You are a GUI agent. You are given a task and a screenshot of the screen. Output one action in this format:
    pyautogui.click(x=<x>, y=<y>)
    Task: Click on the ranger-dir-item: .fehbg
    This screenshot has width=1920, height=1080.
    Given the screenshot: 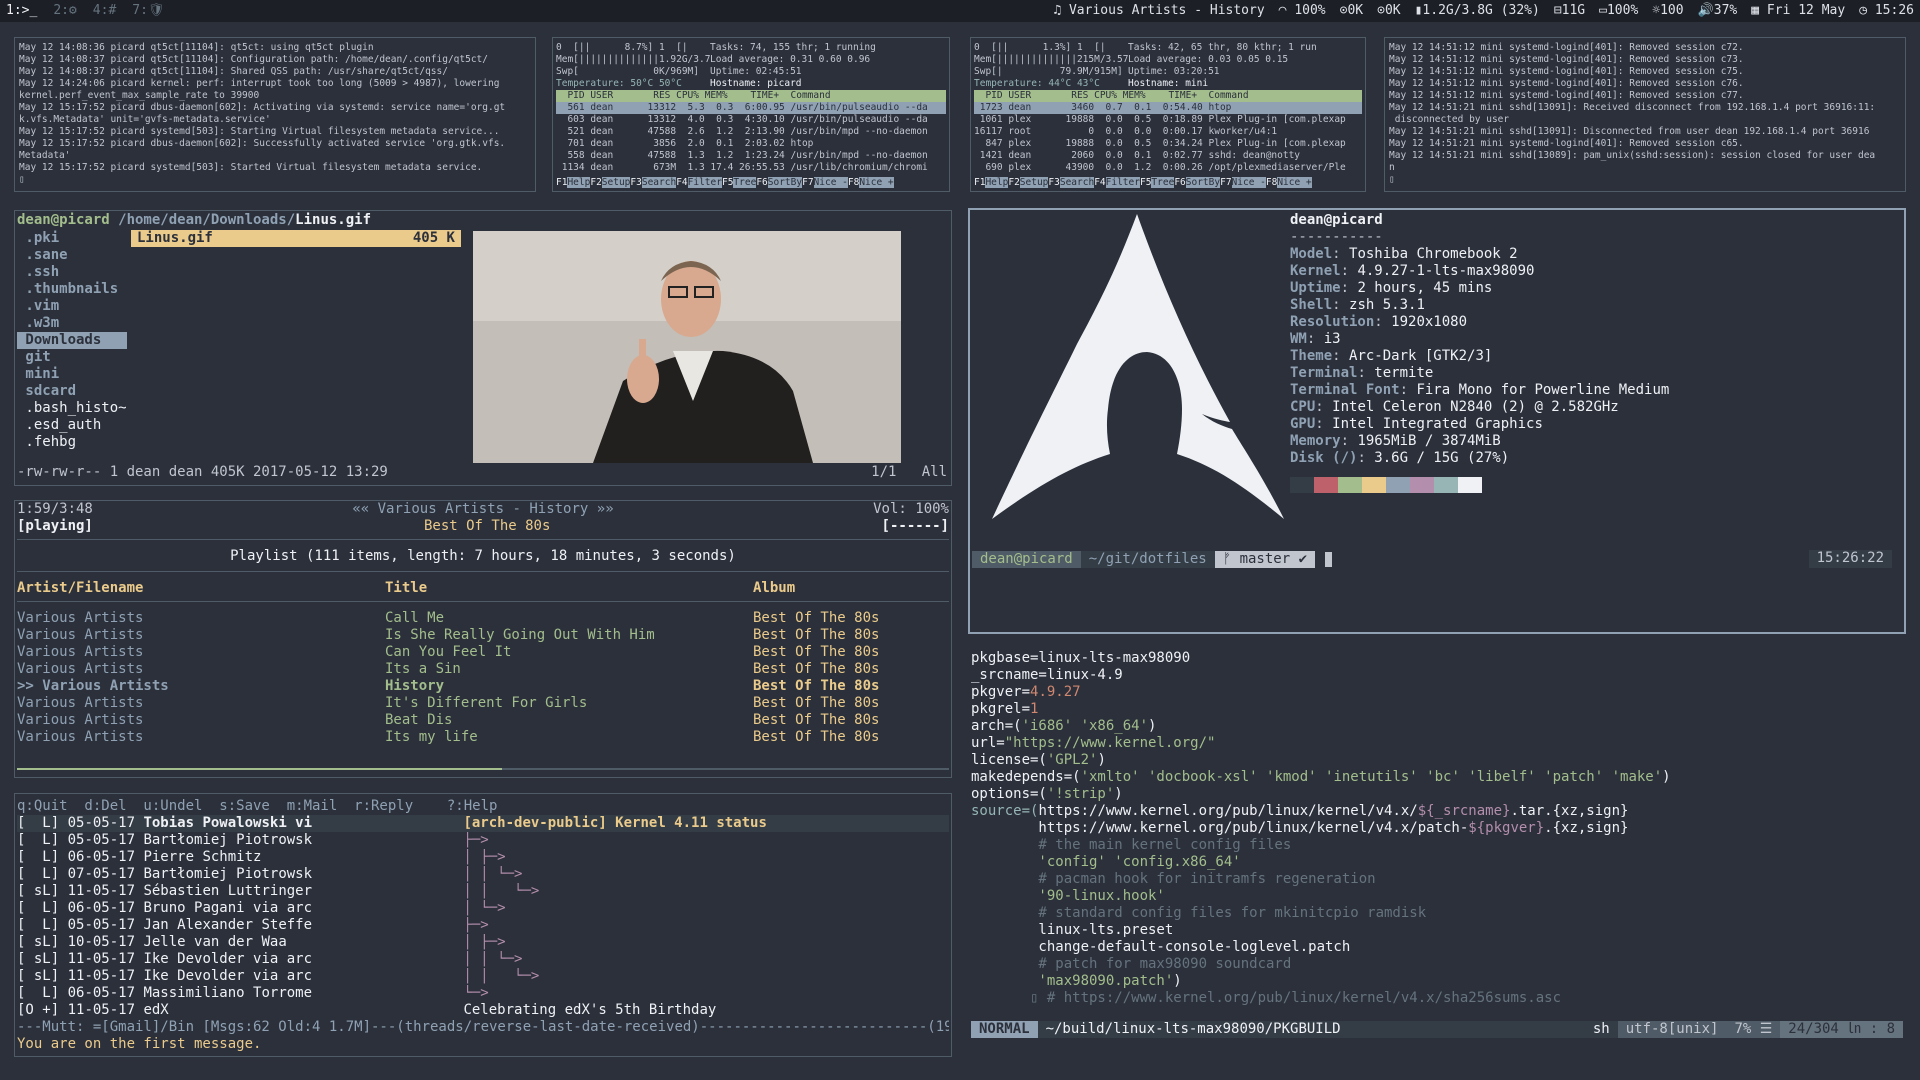 What is the action you would take?
    pyautogui.click(x=72, y=442)
    